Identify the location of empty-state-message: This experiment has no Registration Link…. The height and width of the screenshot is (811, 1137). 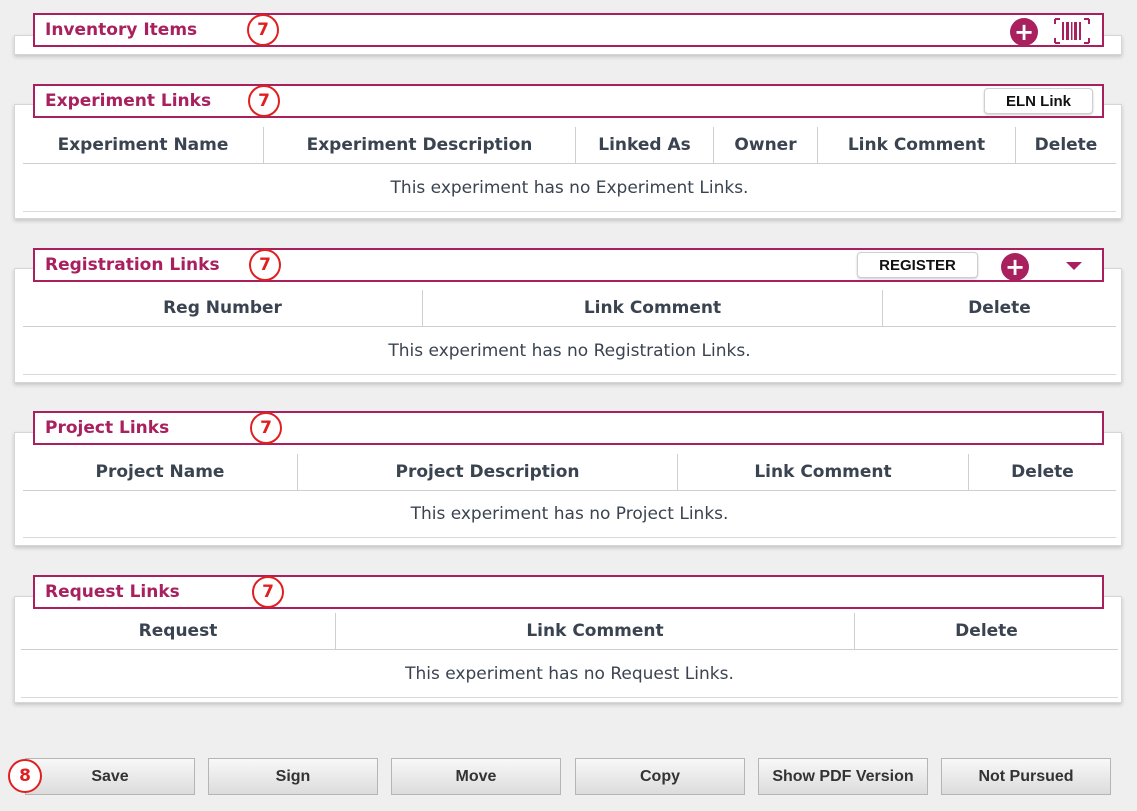
(569, 351).